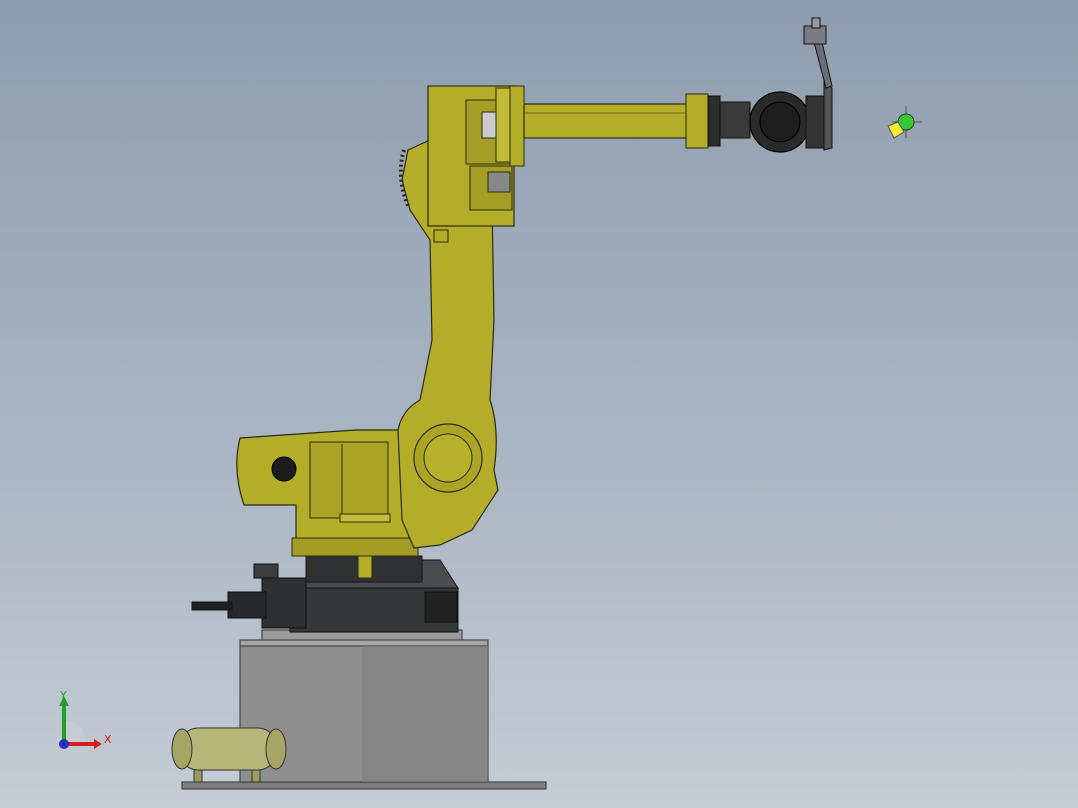 This screenshot has width=1078, height=808. Describe the element at coordinates (789, 122) in the screenshot. I see `robot-wrist` at that location.